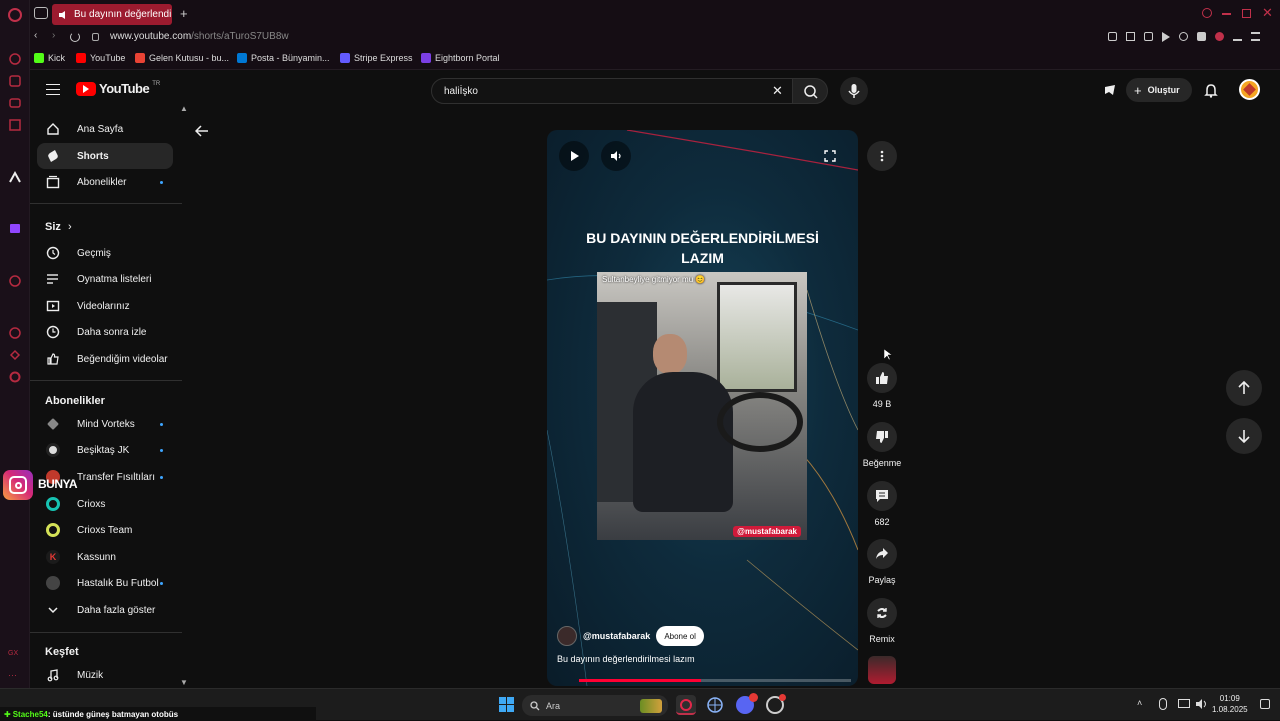  What do you see at coordinates (882, 445) in the screenshot?
I see `dislike-button: Beğenme` at bounding box center [882, 445].